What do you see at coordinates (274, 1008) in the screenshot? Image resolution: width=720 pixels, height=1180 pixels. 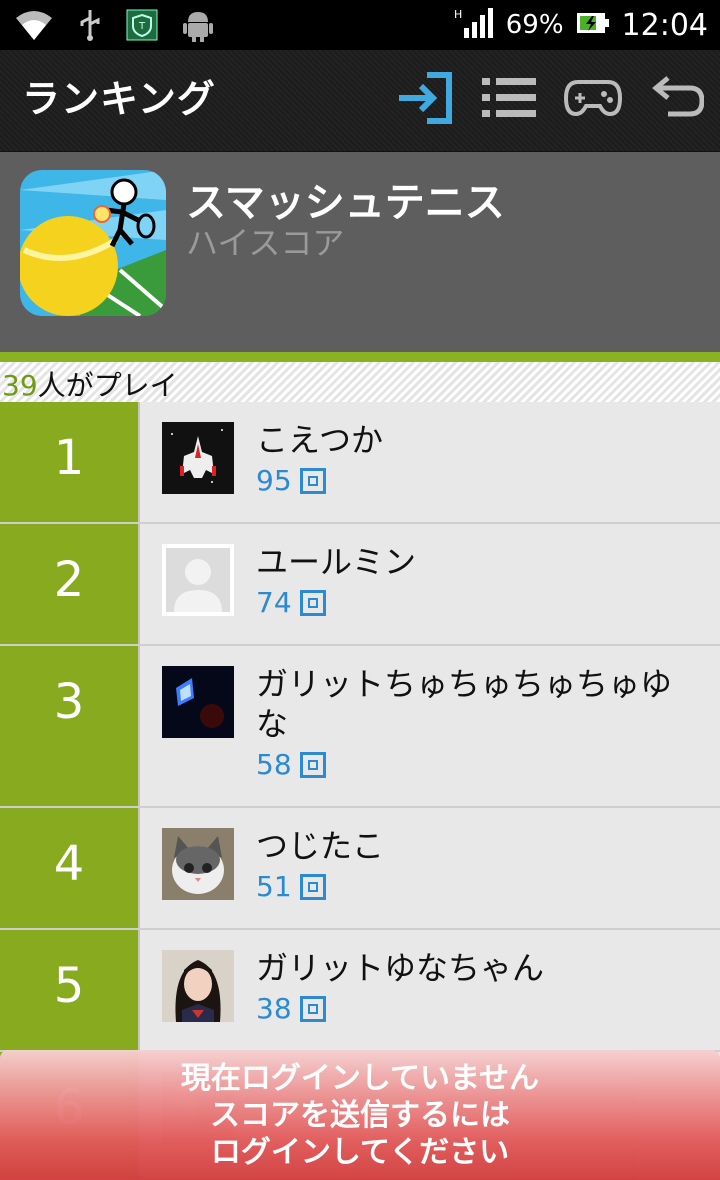 I see `score-value: 38` at bounding box center [274, 1008].